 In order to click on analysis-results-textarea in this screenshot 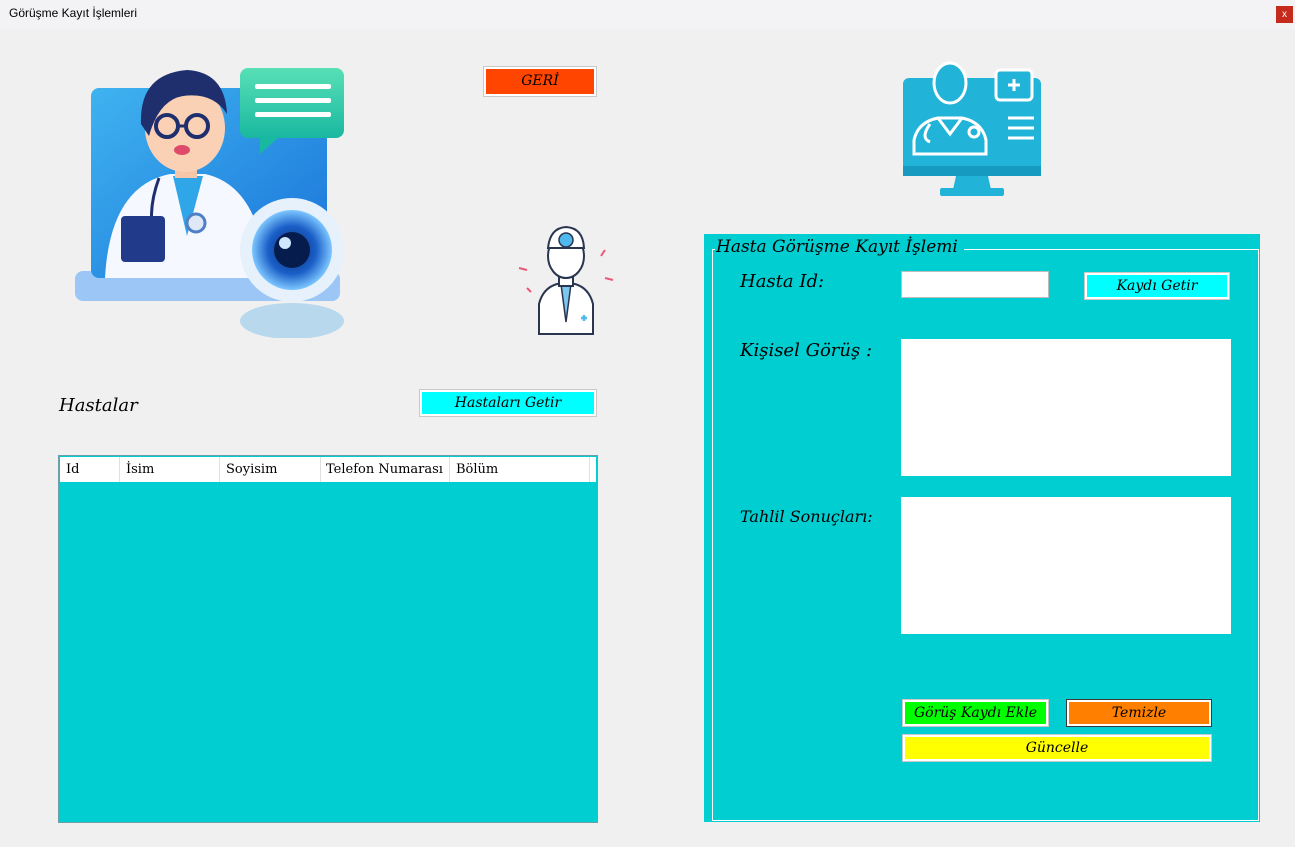, I will do `click(1066, 565)`.